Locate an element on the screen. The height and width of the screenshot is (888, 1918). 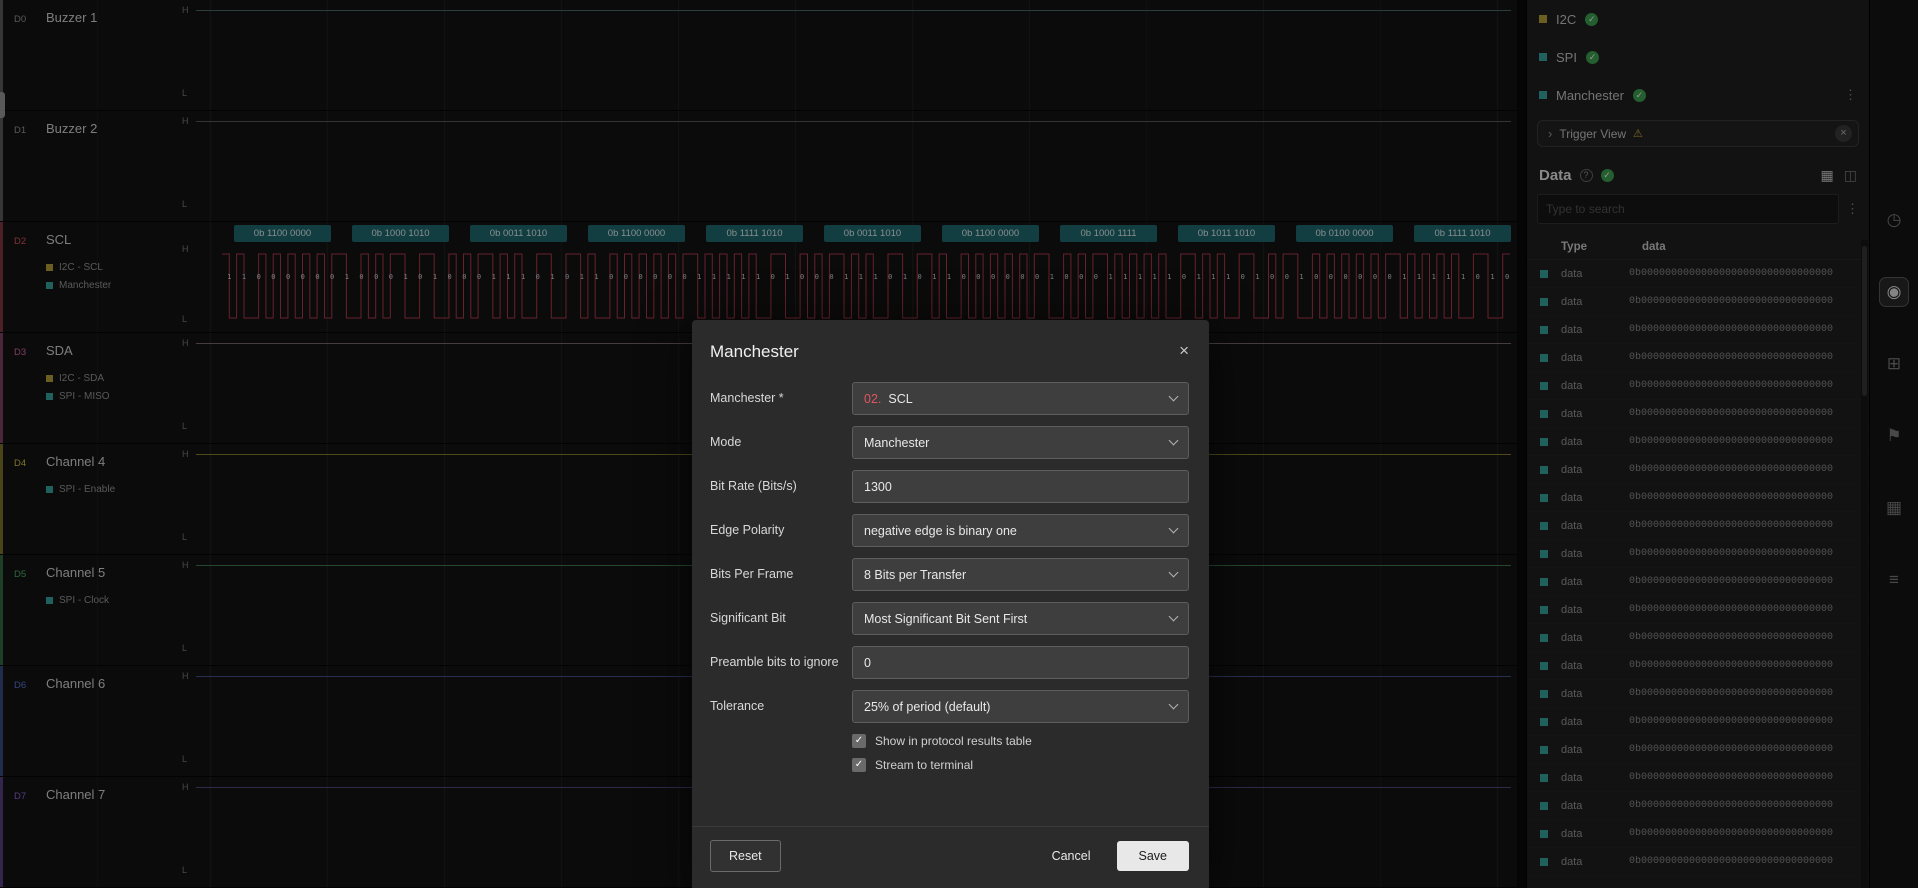
select-text: negative edge is binary one is located at coordinates (940, 530).